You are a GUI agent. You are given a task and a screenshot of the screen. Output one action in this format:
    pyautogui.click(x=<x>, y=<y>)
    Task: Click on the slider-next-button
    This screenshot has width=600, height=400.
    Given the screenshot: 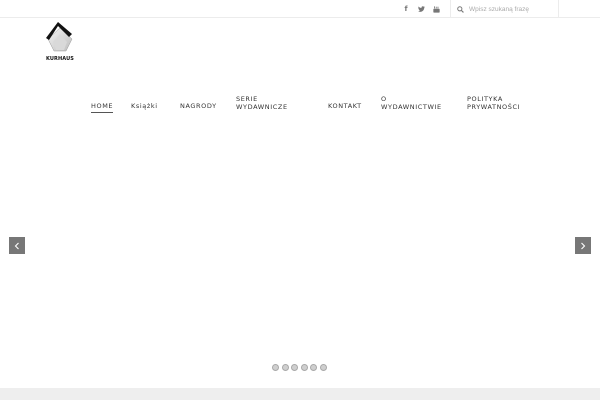 What is the action you would take?
    pyautogui.click(x=583, y=245)
    